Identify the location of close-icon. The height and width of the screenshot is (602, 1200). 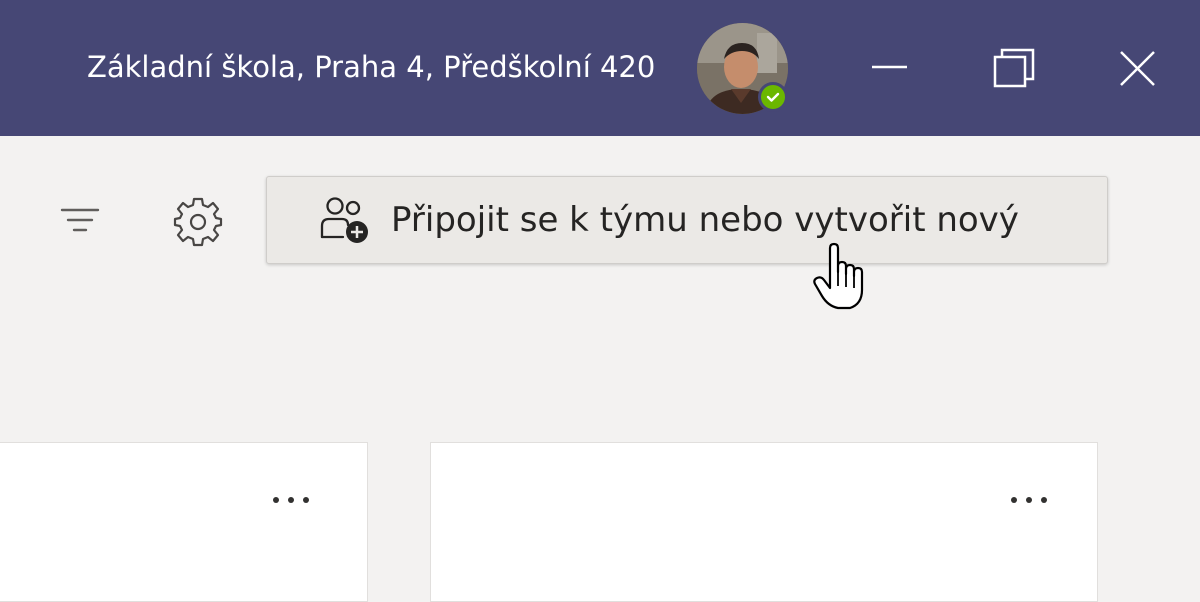
(1137, 68).